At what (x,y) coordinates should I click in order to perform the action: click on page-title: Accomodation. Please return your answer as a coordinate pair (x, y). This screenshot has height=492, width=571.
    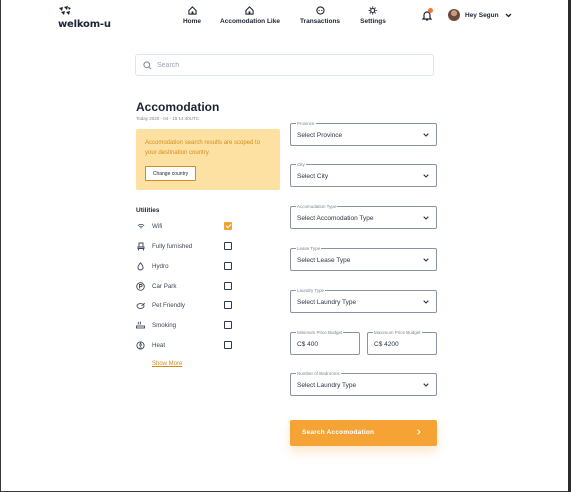
    Looking at the image, I should click on (178, 107).